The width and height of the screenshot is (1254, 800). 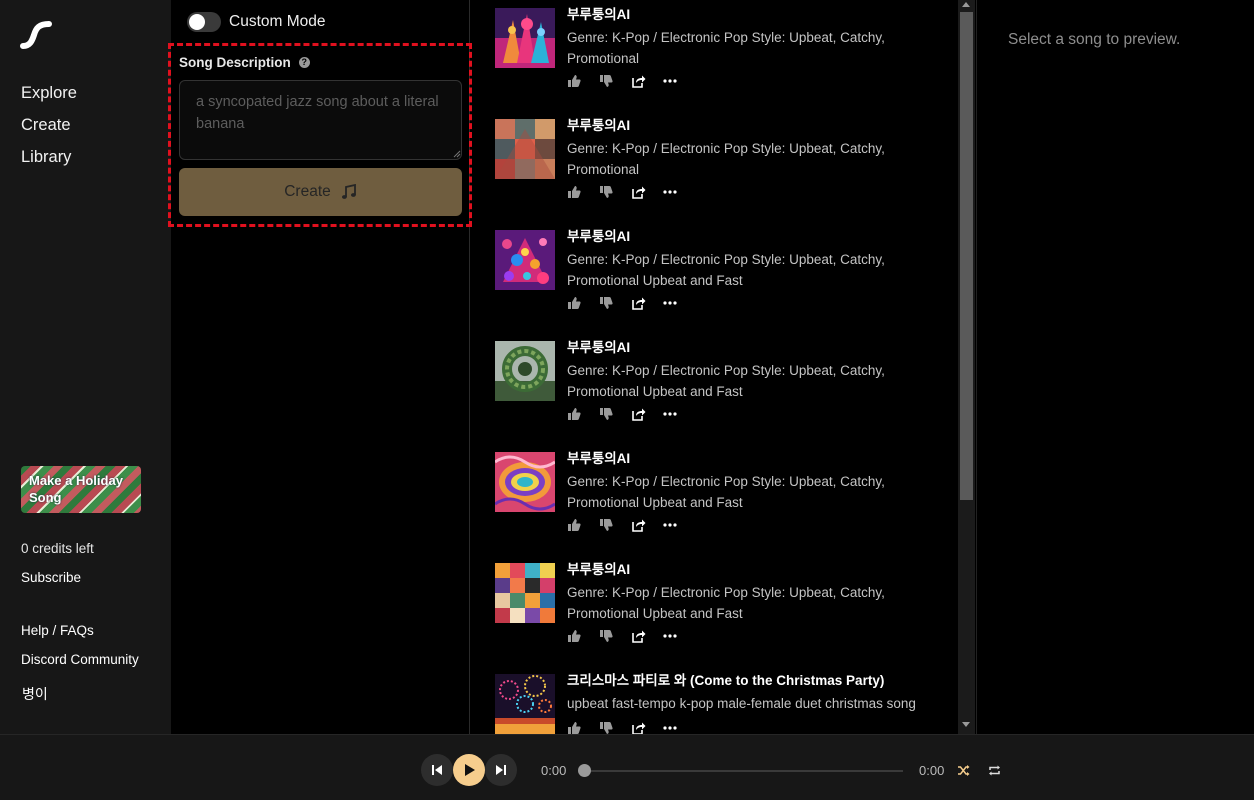 What do you see at coordinates (49, 130) in the screenshot?
I see `nav-create: Create` at bounding box center [49, 130].